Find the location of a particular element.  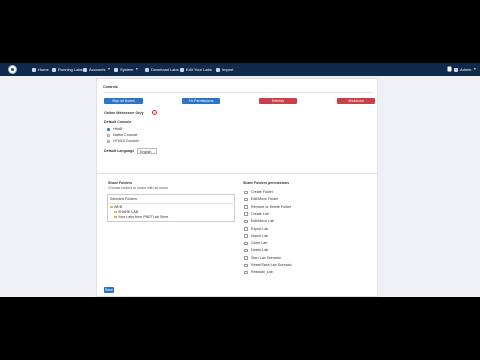

tree-item: WEB is located at coordinates (116, 207).